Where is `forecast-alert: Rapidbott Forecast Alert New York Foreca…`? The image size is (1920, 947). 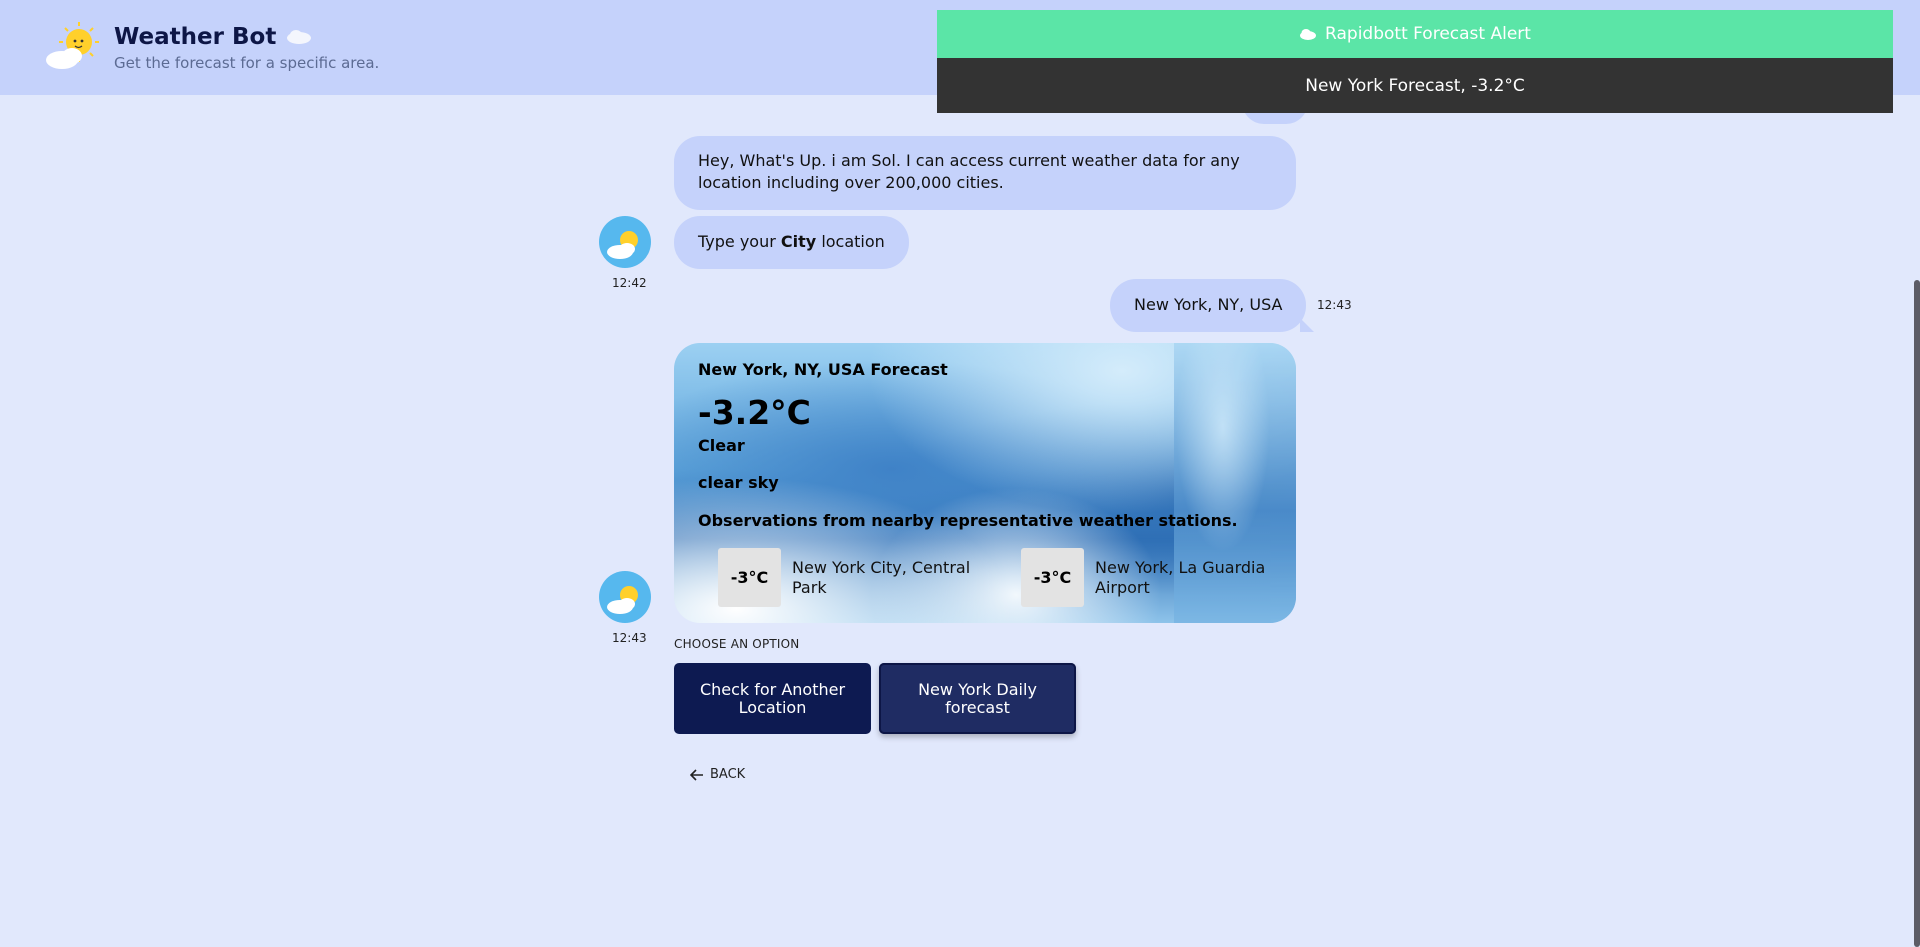
forecast-alert: Rapidbott Forecast Alert New York Foreca… is located at coordinates (1415, 61).